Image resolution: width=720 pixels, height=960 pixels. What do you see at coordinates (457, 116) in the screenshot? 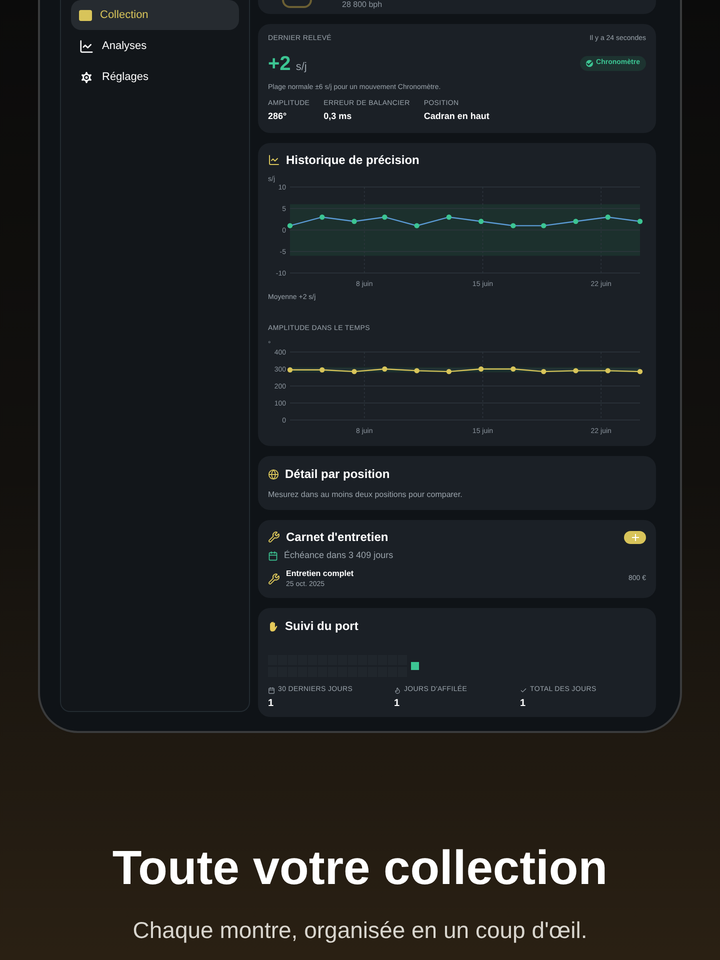
I see `stat-value: Cadran en haut` at bounding box center [457, 116].